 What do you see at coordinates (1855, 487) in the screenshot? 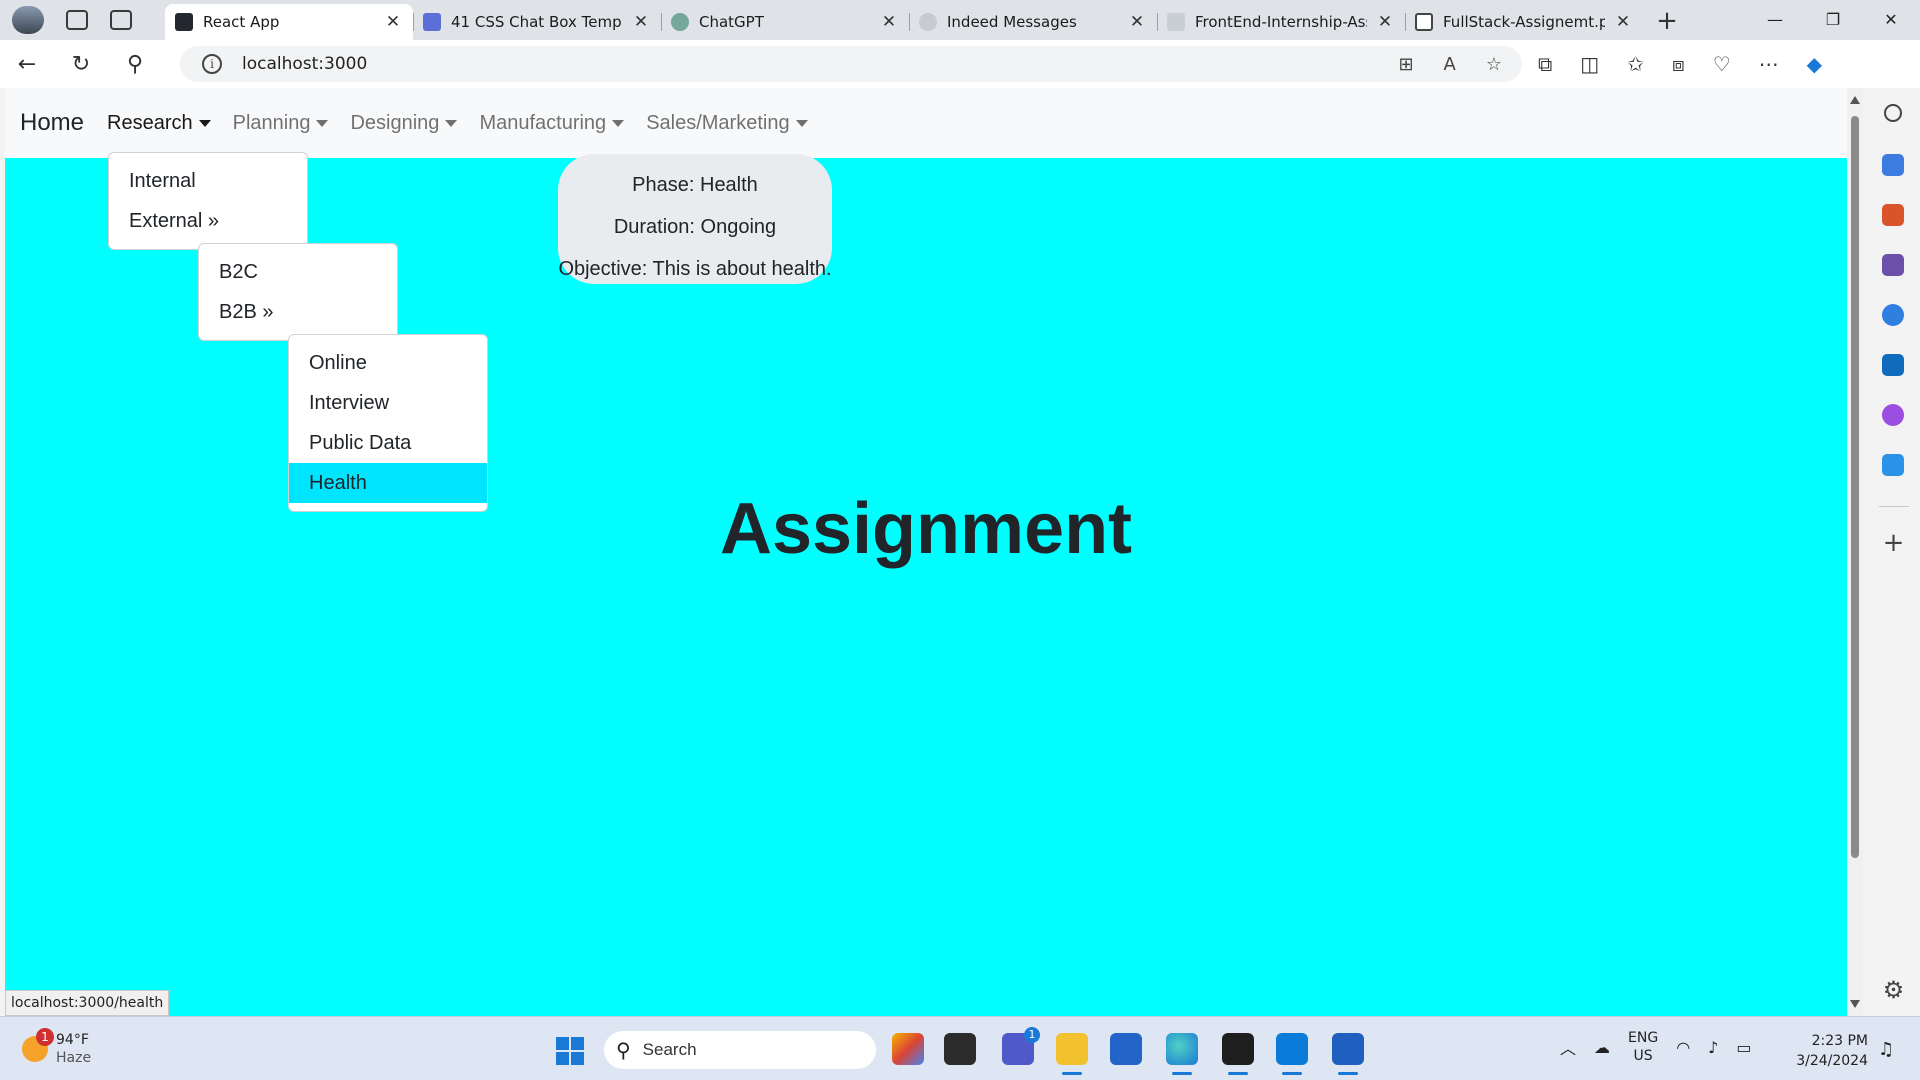
I see `scrollbar-thumb` at bounding box center [1855, 487].